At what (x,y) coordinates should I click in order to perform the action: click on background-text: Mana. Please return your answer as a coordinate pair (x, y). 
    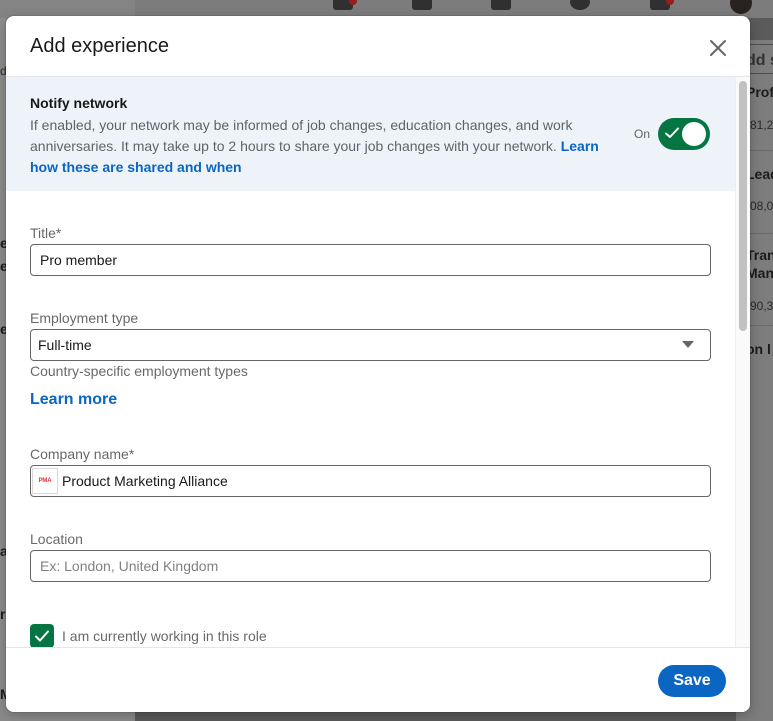
    Looking at the image, I should click on (759, 273).